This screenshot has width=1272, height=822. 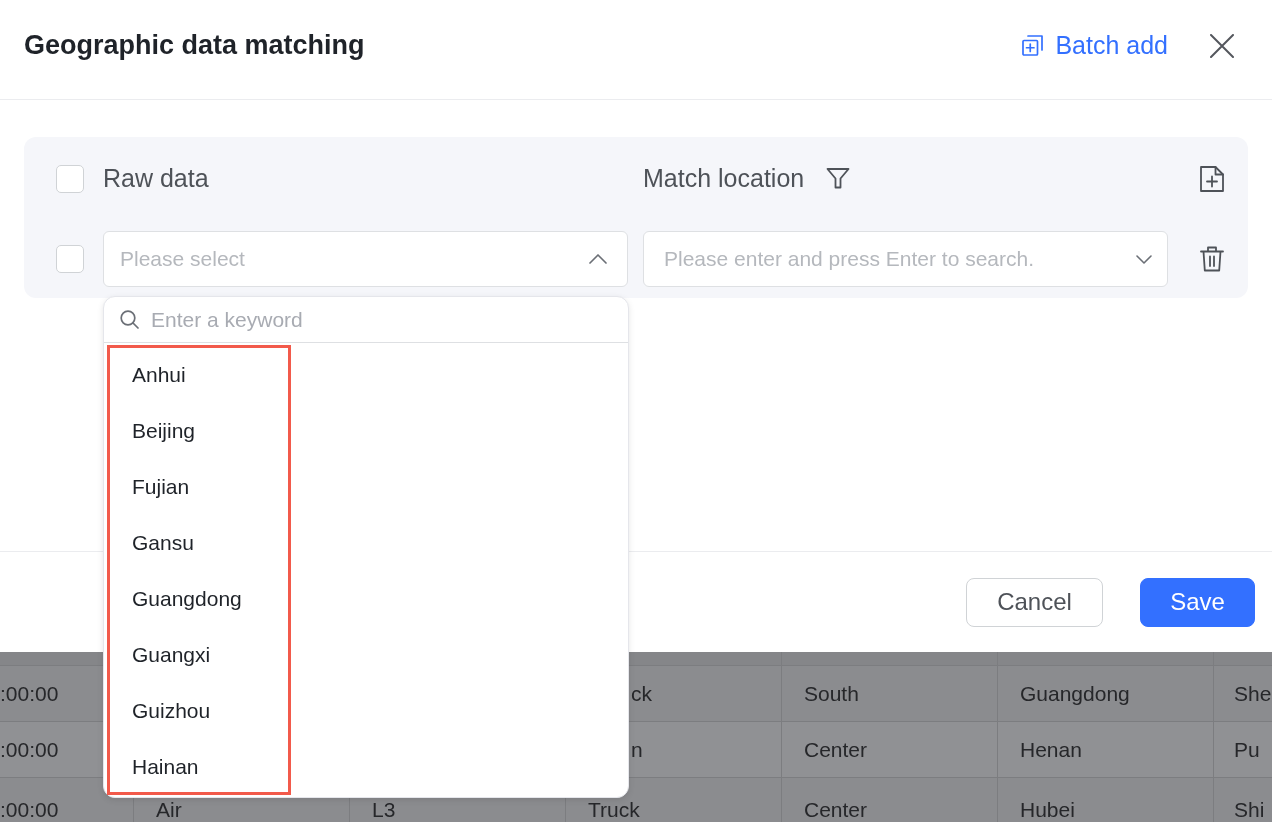 What do you see at coordinates (1222, 45) in the screenshot?
I see `close-icon` at bounding box center [1222, 45].